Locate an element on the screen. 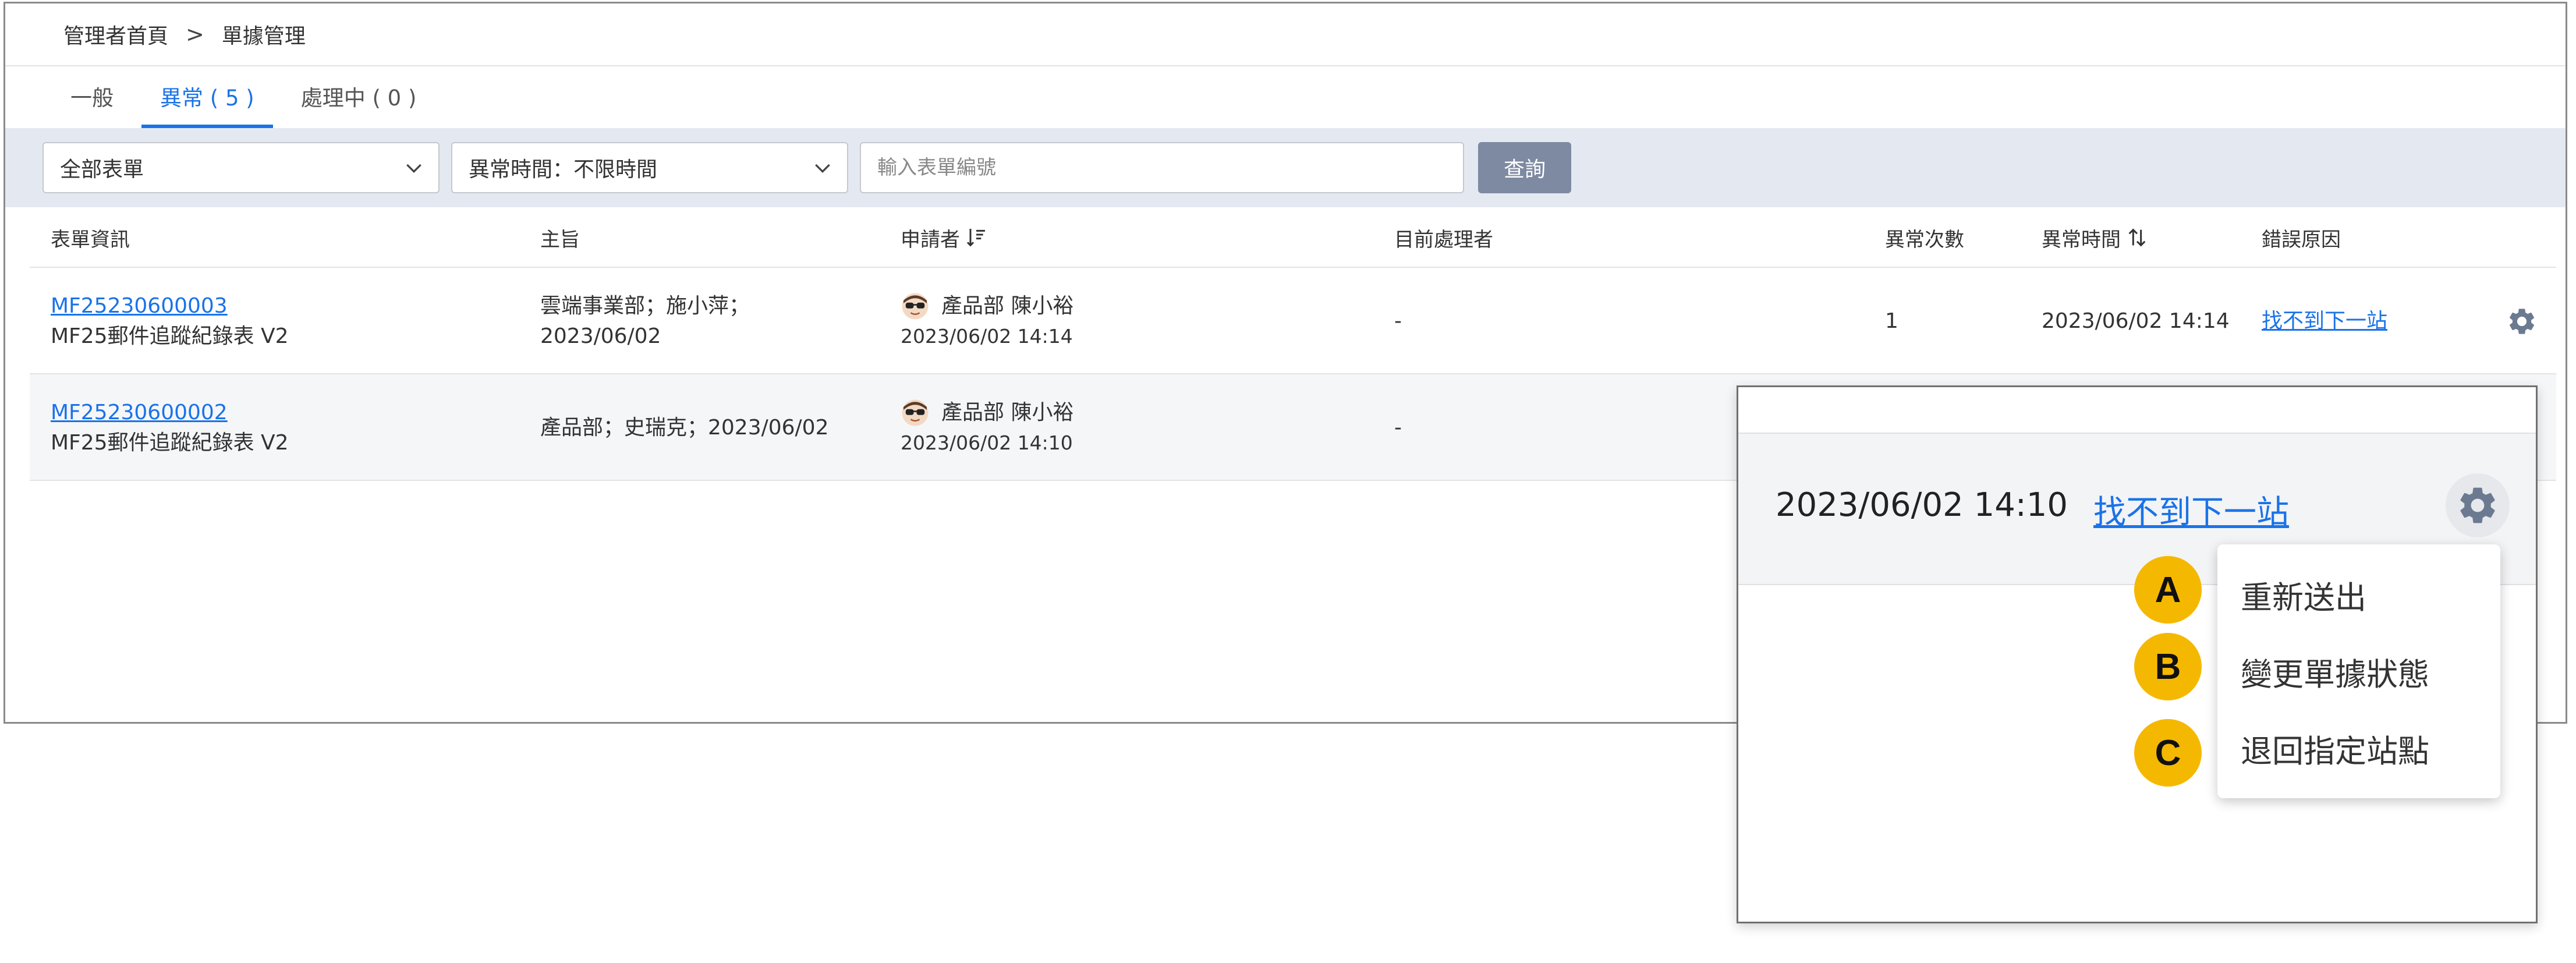  breadcrumb-current: 單據管理 is located at coordinates (263, 36).